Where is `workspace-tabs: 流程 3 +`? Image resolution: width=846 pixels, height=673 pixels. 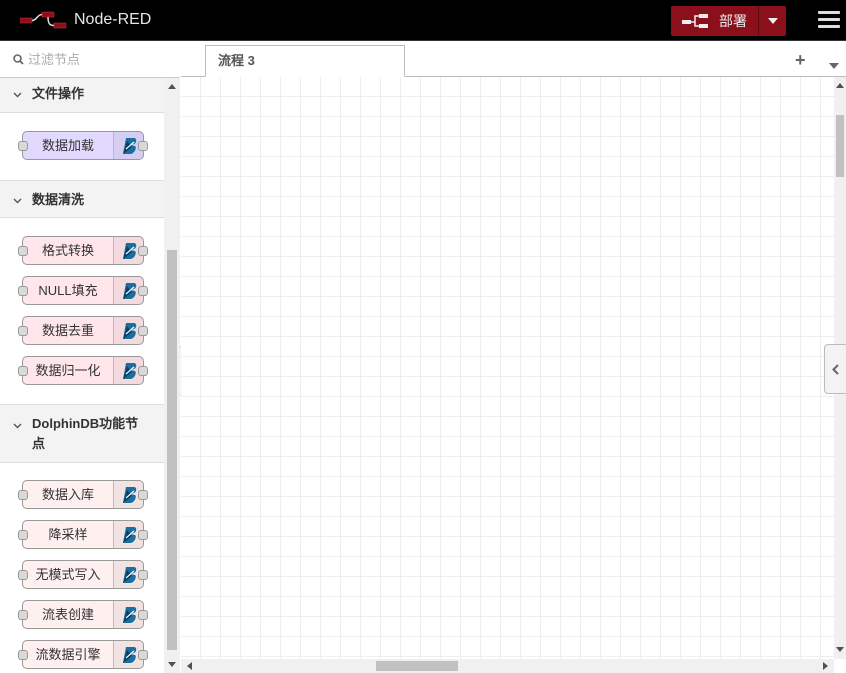 workspace-tabs: 流程 3 + is located at coordinates (513, 59).